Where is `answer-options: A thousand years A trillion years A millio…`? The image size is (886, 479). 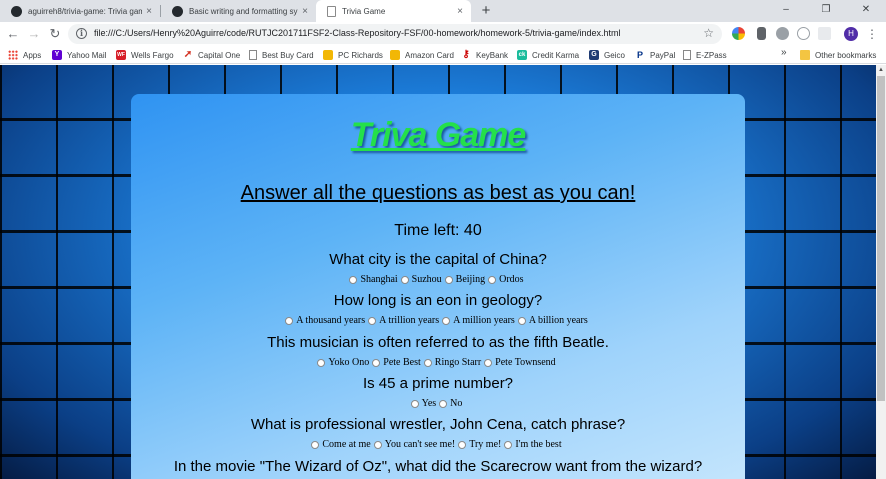 answer-options: A thousand years A trillion years A millio… is located at coordinates (438, 320).